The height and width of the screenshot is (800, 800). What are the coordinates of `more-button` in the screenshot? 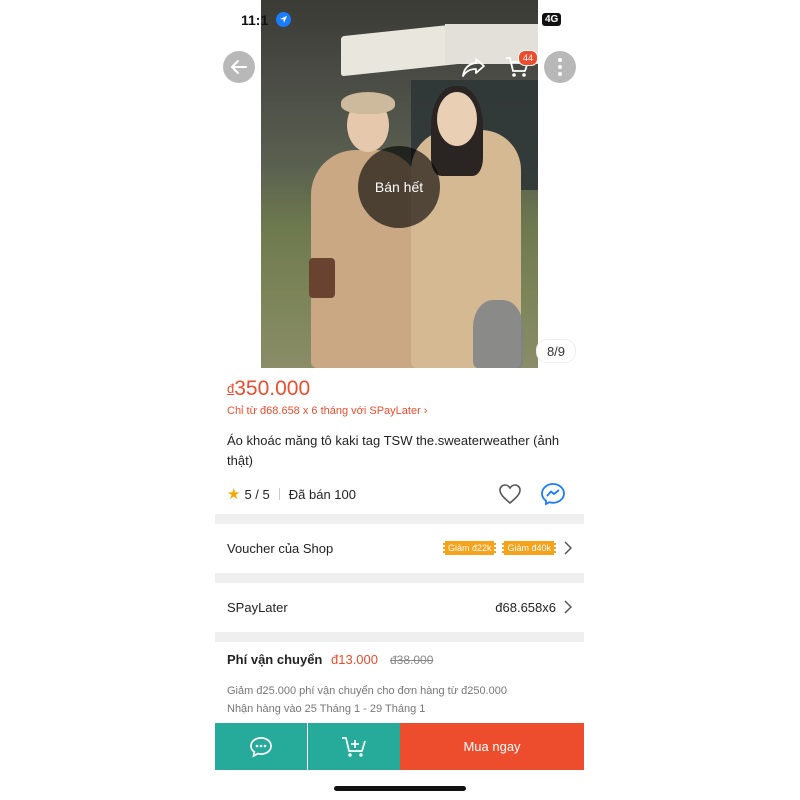 It's located at (560, 67).